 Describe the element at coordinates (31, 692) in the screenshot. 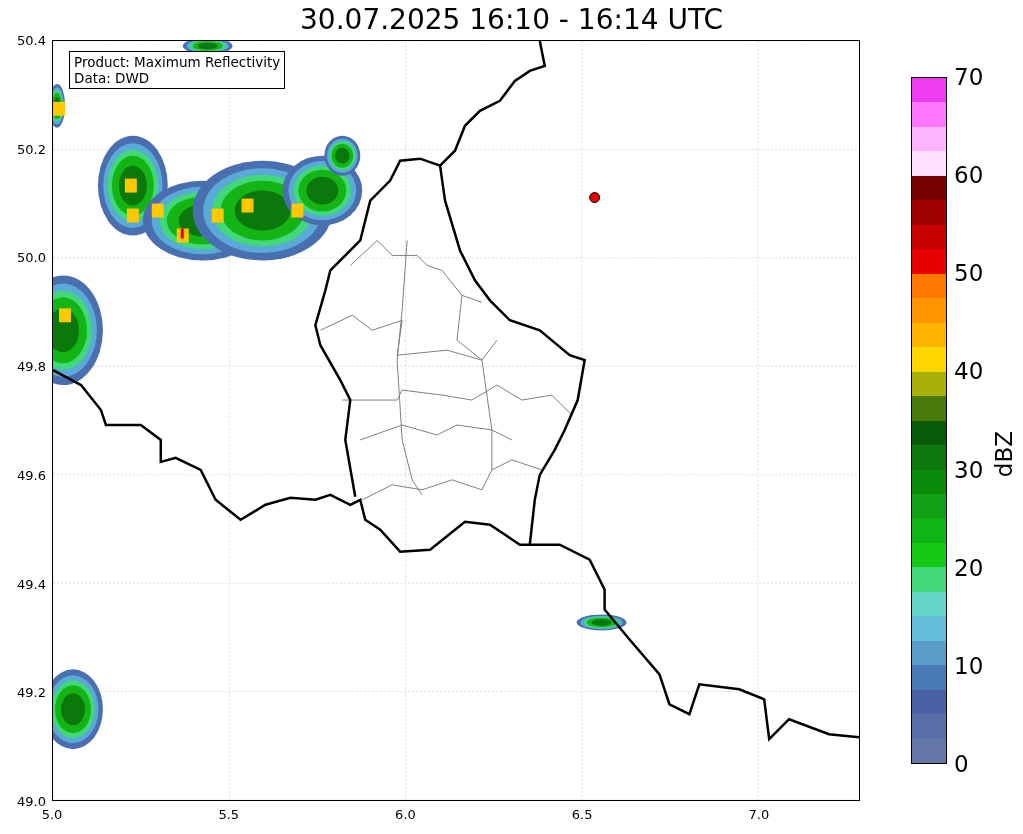

I see `y-tick-label: 49.2` at that location.